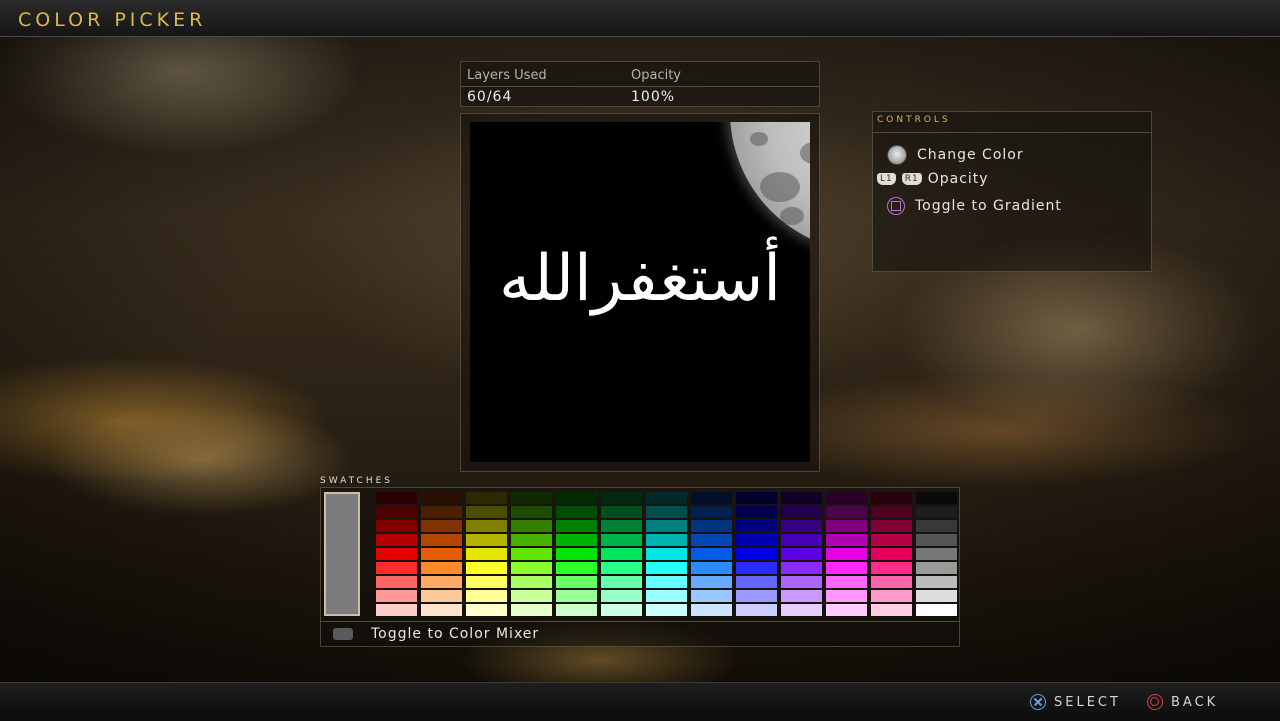  Describe the element at coordinates (955, 155) in the screenshot. I see `control-change-color: Change Color` at that location.